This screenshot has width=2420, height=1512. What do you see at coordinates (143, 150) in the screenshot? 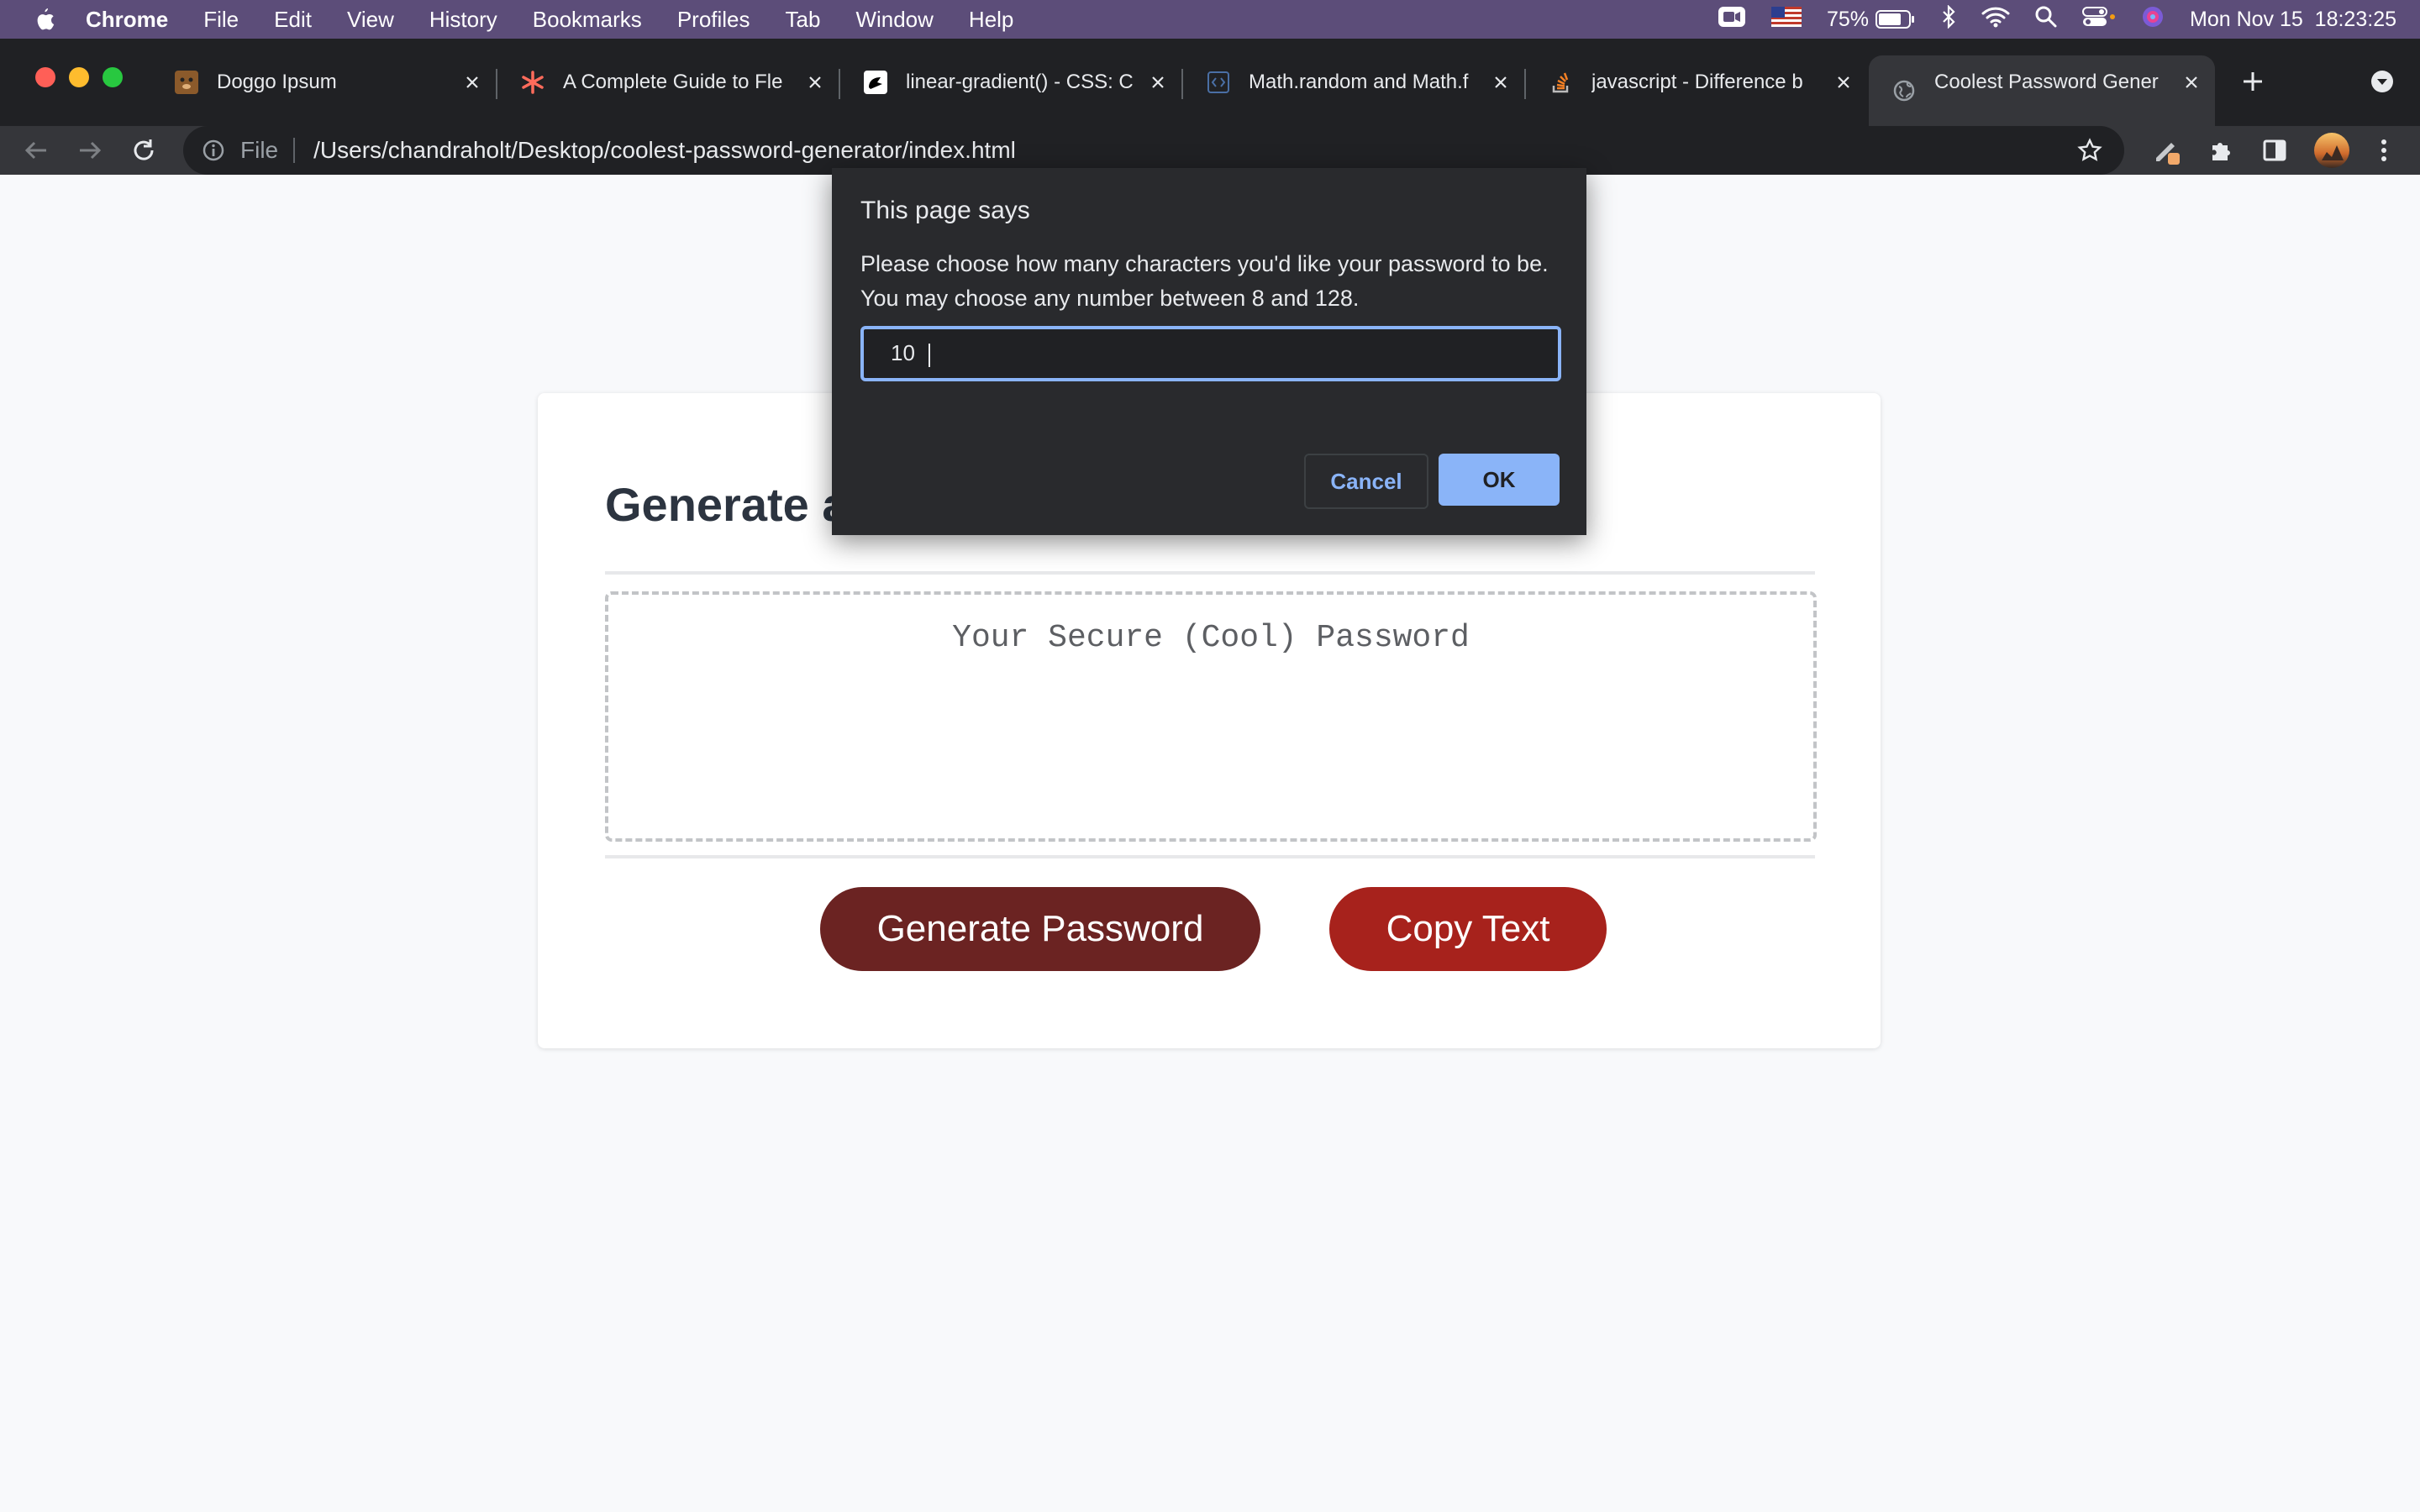
I see `reload-icon` at bounding box center [143, 150].